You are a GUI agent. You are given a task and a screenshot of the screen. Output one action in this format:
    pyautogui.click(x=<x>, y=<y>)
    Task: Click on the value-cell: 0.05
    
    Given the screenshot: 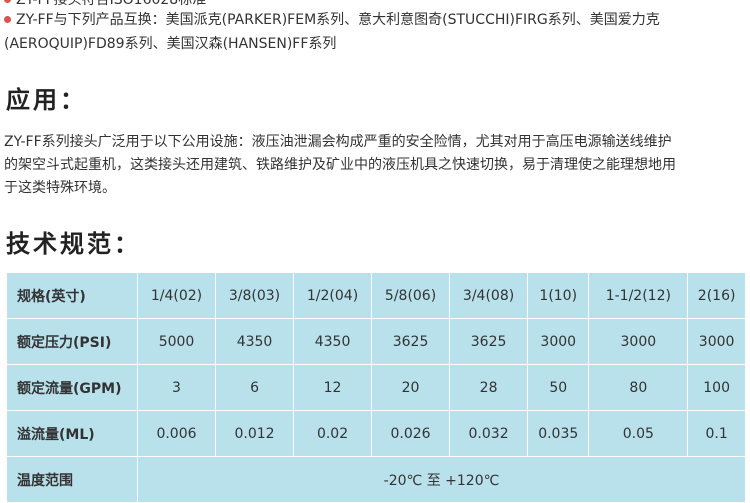 What is the action you would take?
    pyautogui.click(x=638, y=433)
    